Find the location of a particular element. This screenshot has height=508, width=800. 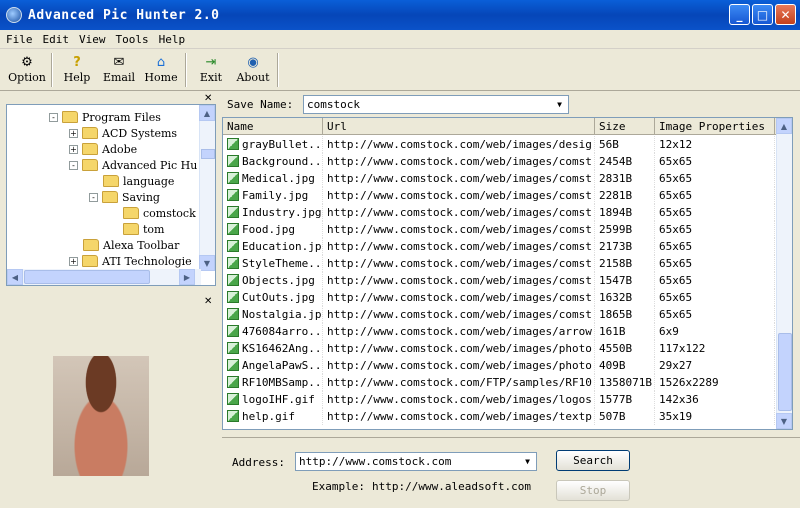

save-name-value: comstock is located at coordinates (333, 104).